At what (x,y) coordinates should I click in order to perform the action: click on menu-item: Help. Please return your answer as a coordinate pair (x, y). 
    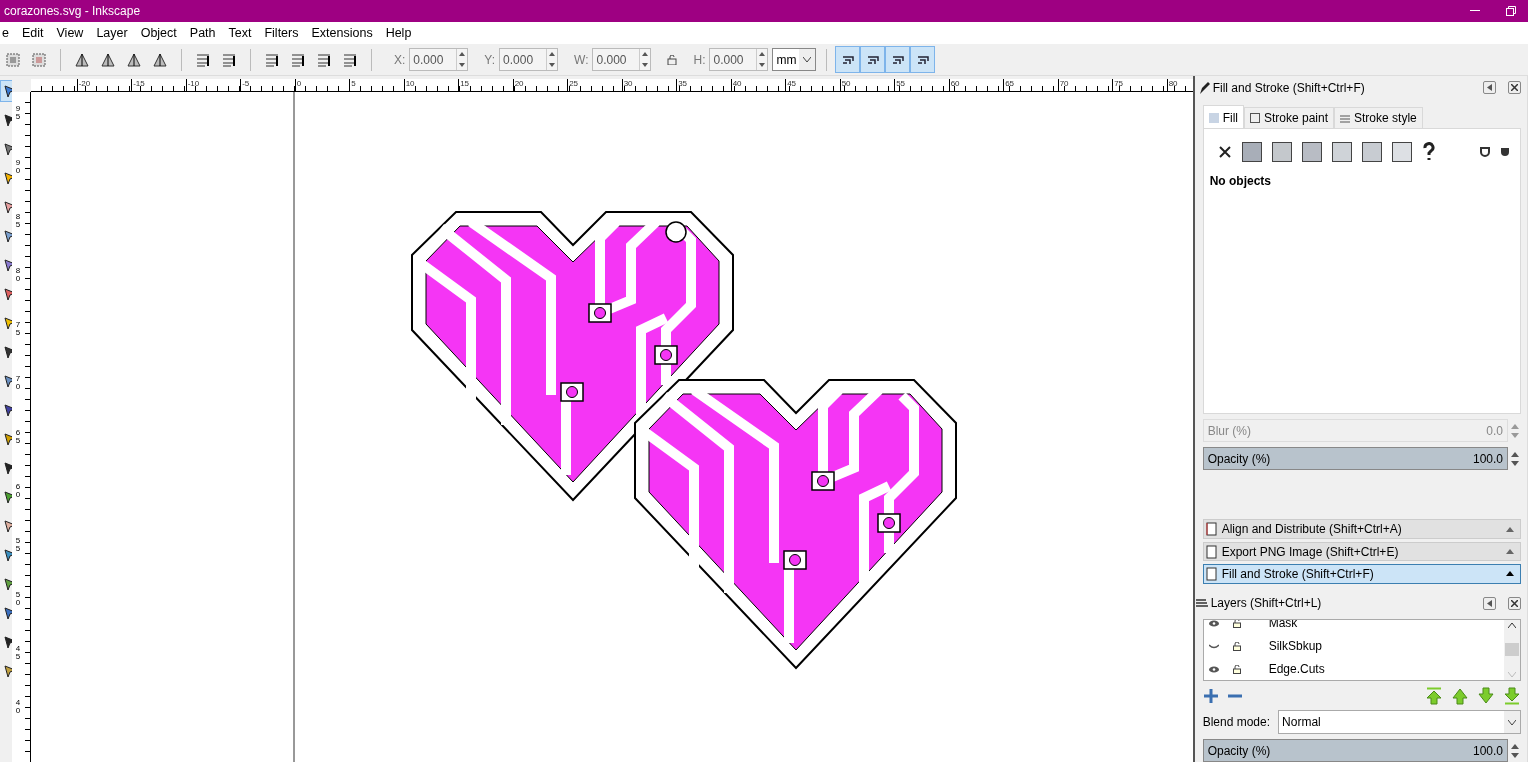
    Looking at the image, I should click on (400, 33).